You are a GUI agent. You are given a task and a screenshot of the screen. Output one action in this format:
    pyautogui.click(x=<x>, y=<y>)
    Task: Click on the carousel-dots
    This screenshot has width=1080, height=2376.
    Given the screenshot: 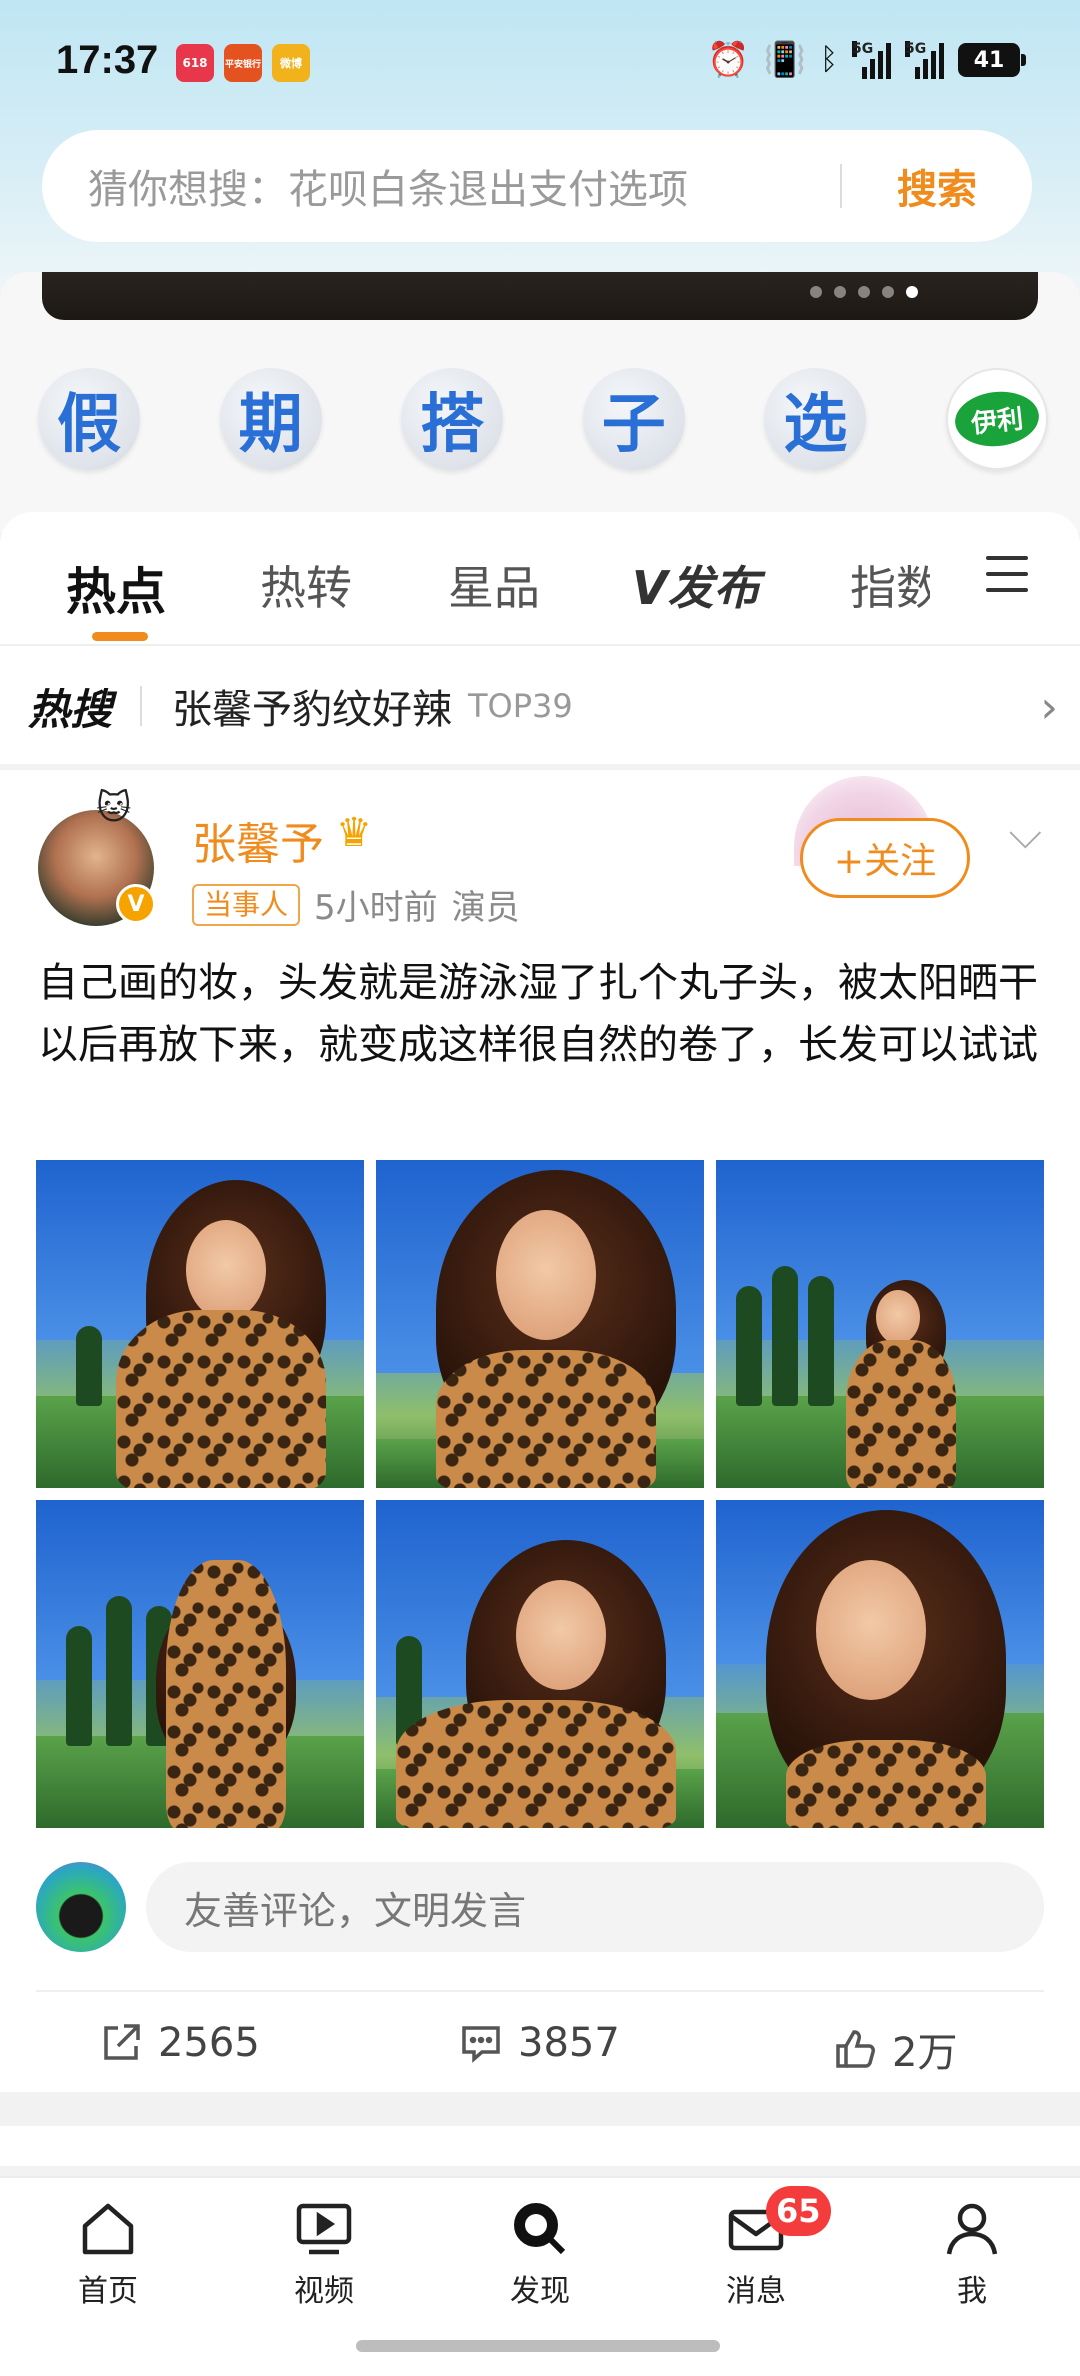 What is the action you would take?
    pyautogui.click(x=864, y=292)
    